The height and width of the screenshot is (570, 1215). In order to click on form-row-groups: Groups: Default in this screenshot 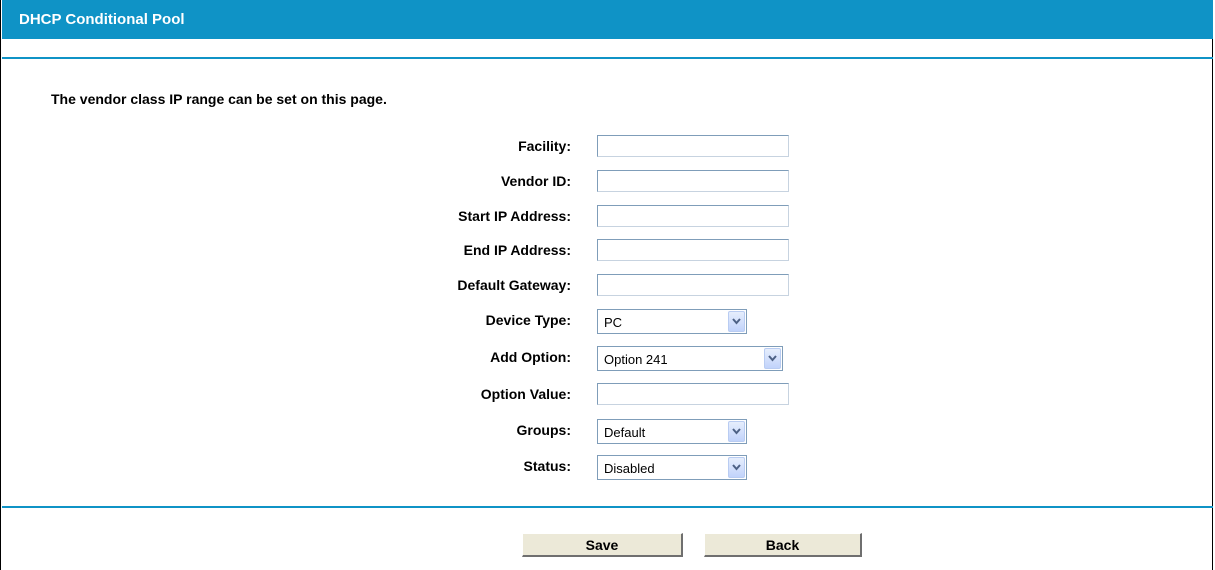, I will do `click(601, 431)`.